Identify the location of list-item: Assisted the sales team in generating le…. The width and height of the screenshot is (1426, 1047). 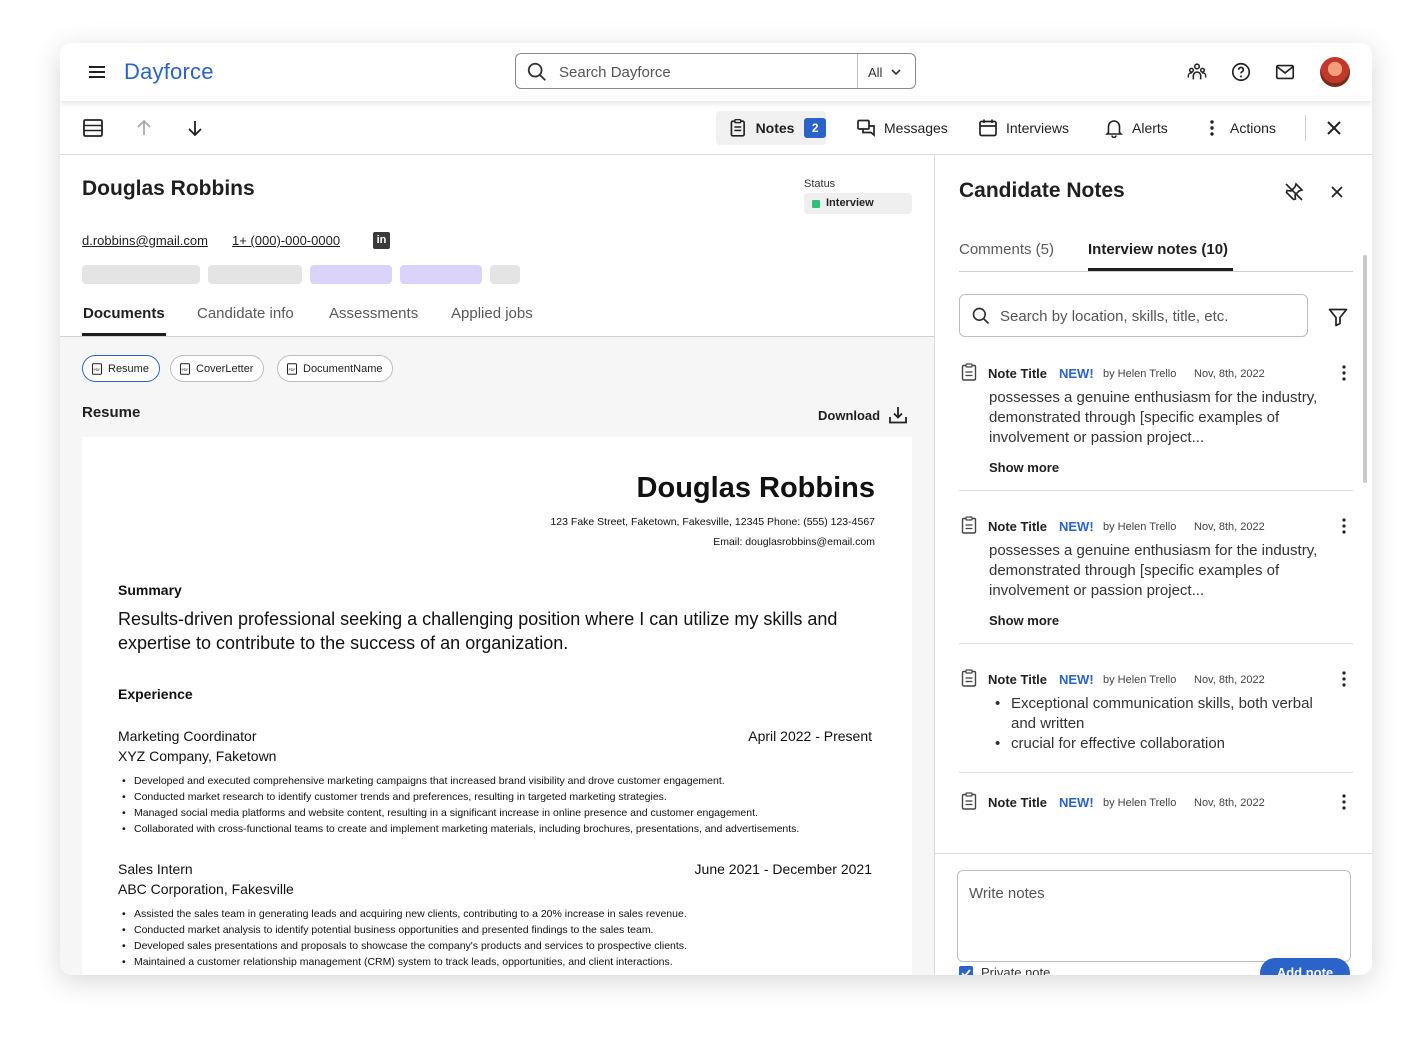
(507, 914).